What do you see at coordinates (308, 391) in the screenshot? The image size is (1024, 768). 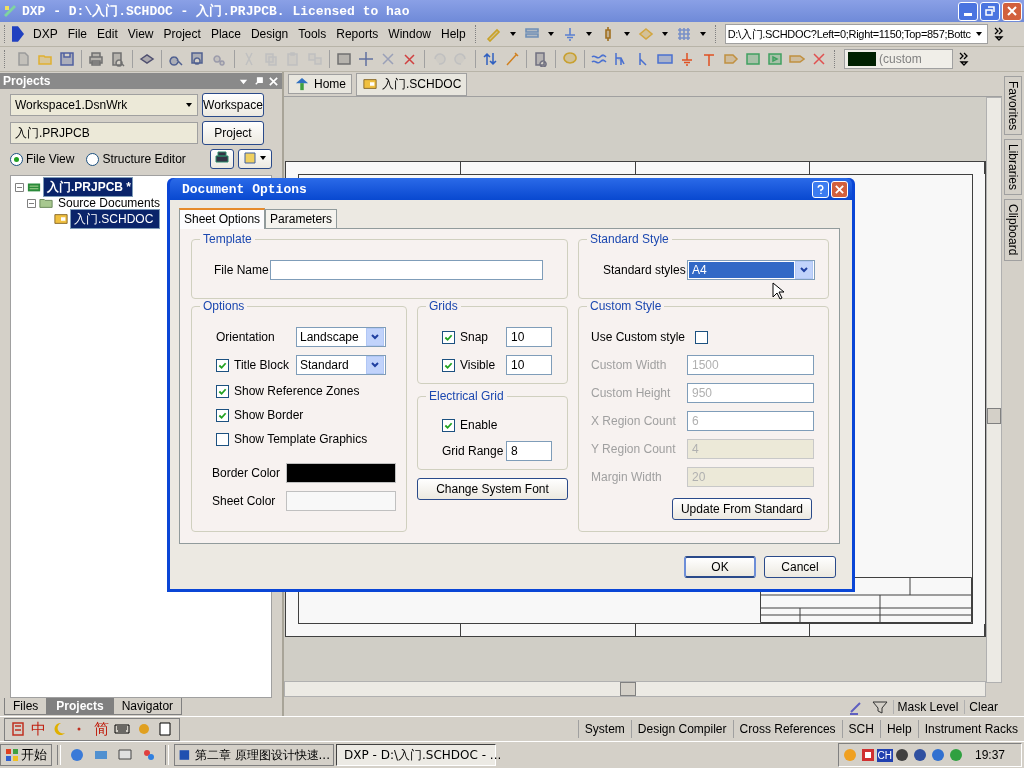 I see `option-checkbox: Show Reference Zones` at bounding box center [308, 391].